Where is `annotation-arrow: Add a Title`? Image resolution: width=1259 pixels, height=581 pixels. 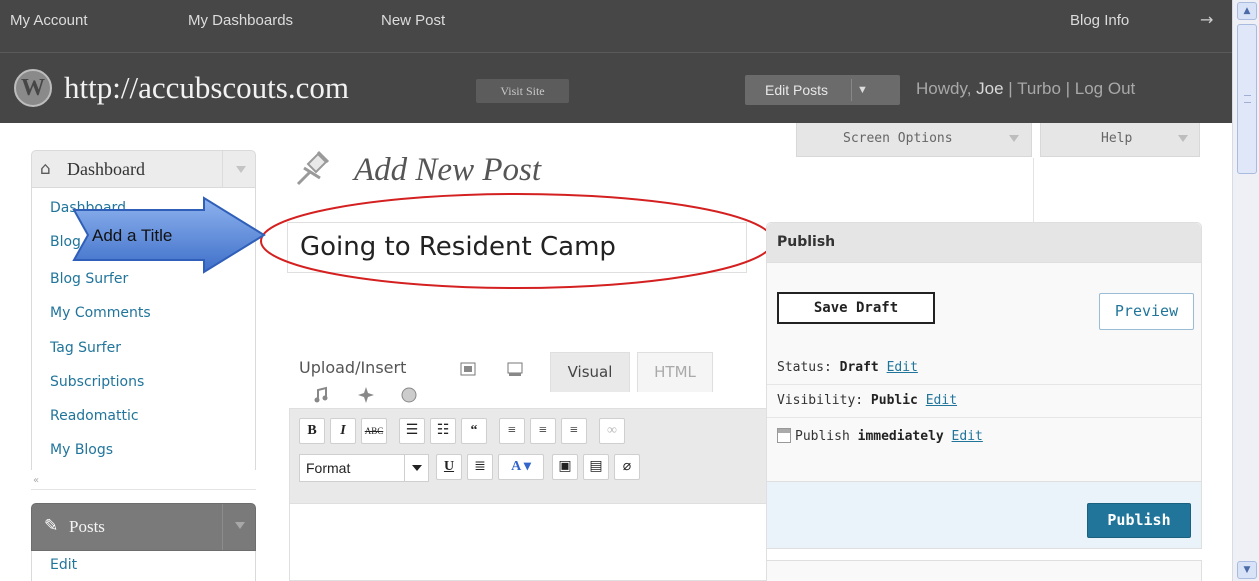 annotation-arrow: Add a Title is located at coordinates (169, 235).